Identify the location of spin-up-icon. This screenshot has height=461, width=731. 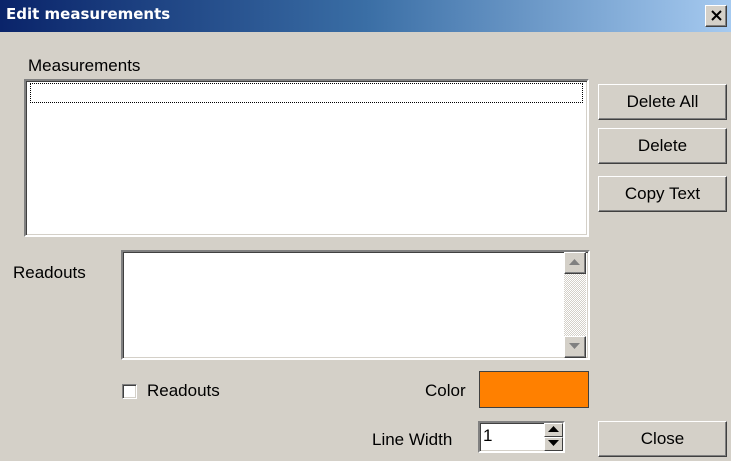
(553, 430).